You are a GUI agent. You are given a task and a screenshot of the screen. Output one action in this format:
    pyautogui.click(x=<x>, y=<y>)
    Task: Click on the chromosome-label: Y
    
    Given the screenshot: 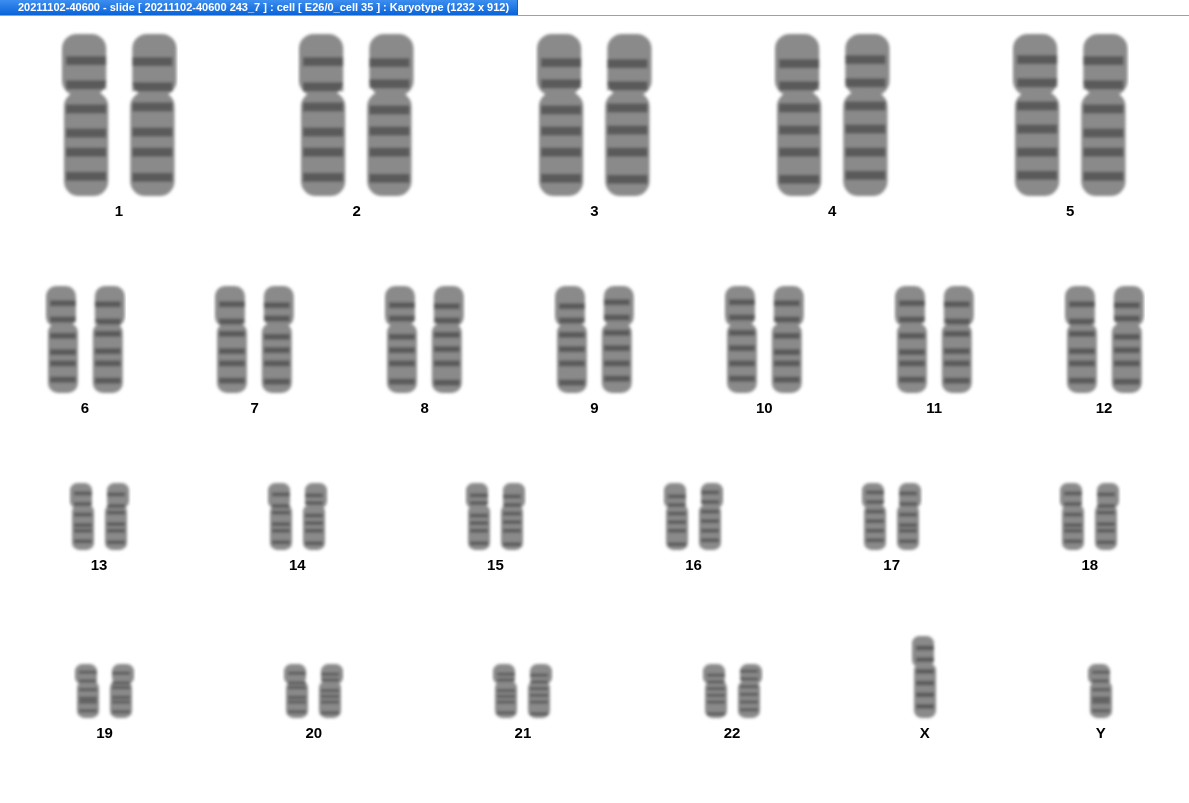 What is the action you would take?
    pyautogui.click(x=1100, y=732)
    